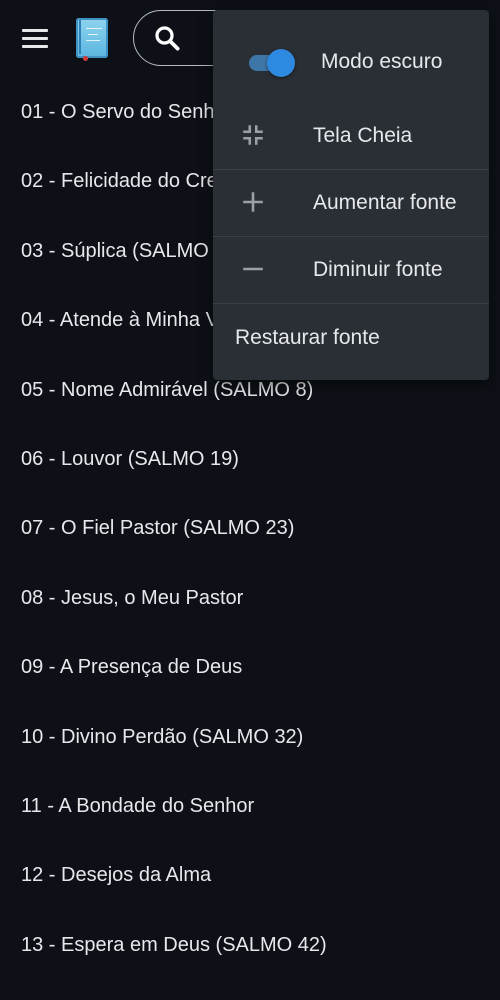 This screenshot has height=1000, width=500. Describe the element at coordinates (271, 63) in the screenshot. I see `dark-mode-toggle` at that location.